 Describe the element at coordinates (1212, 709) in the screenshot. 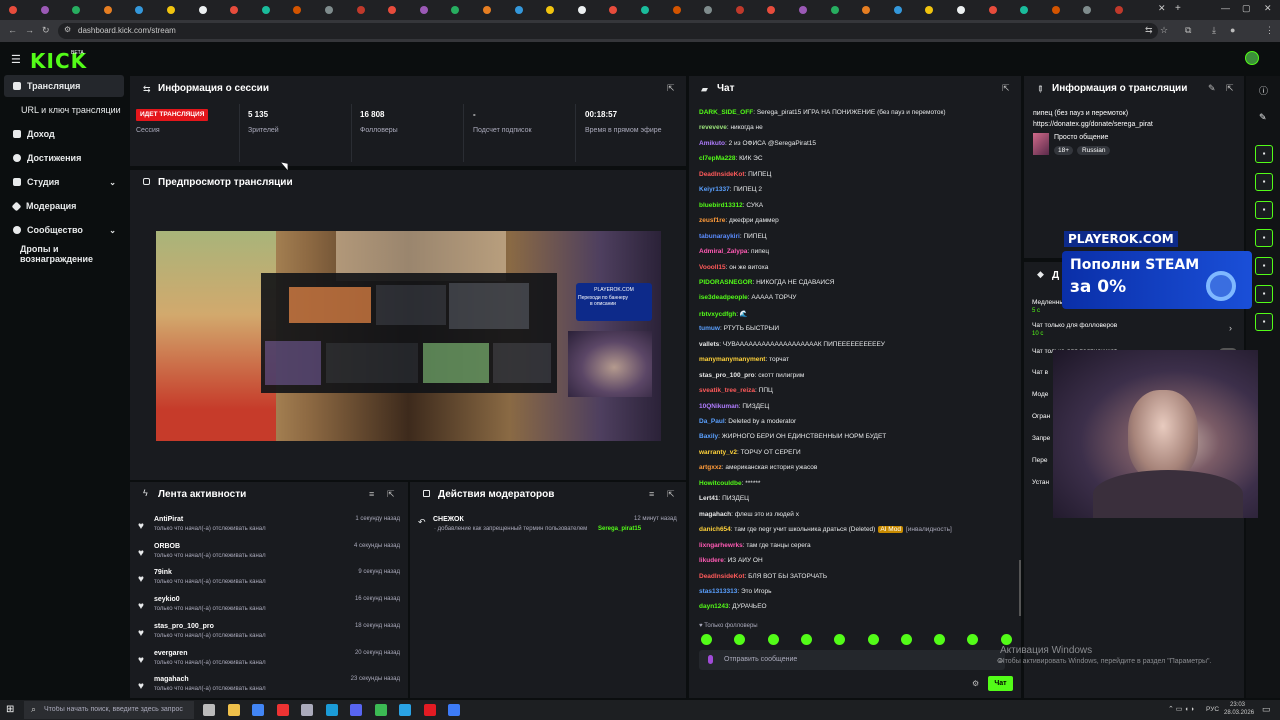

I see `language-indicator: РУС` at that location.